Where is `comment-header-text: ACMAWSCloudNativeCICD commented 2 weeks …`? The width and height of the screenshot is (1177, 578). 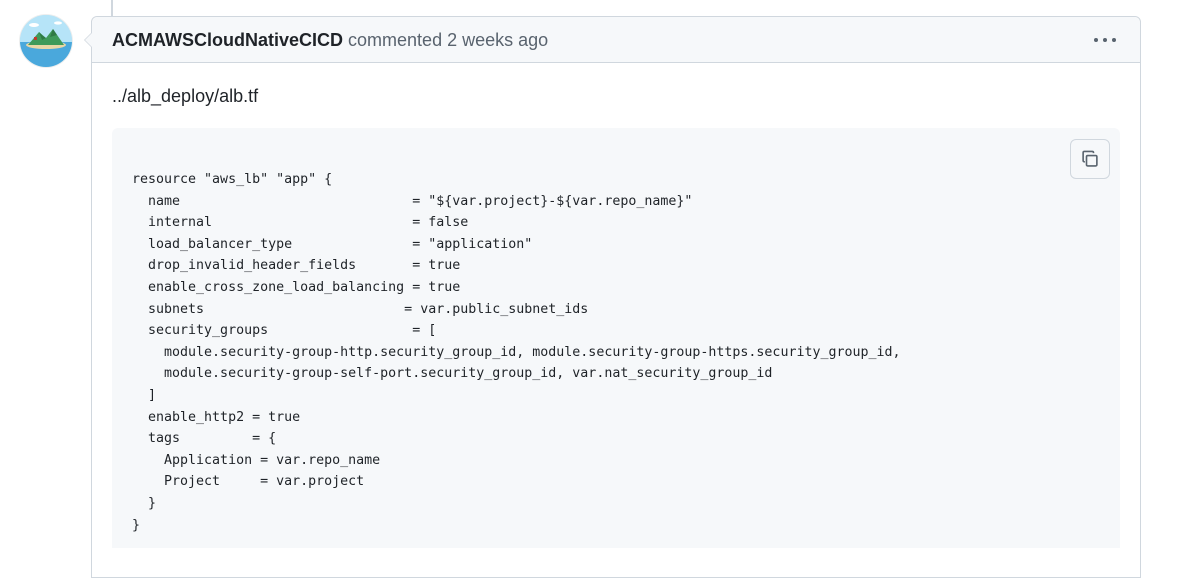 comment-header-text: ACMAWSCloudNativeCICD commented 2 weeks … is located at coordinates (330, 40).